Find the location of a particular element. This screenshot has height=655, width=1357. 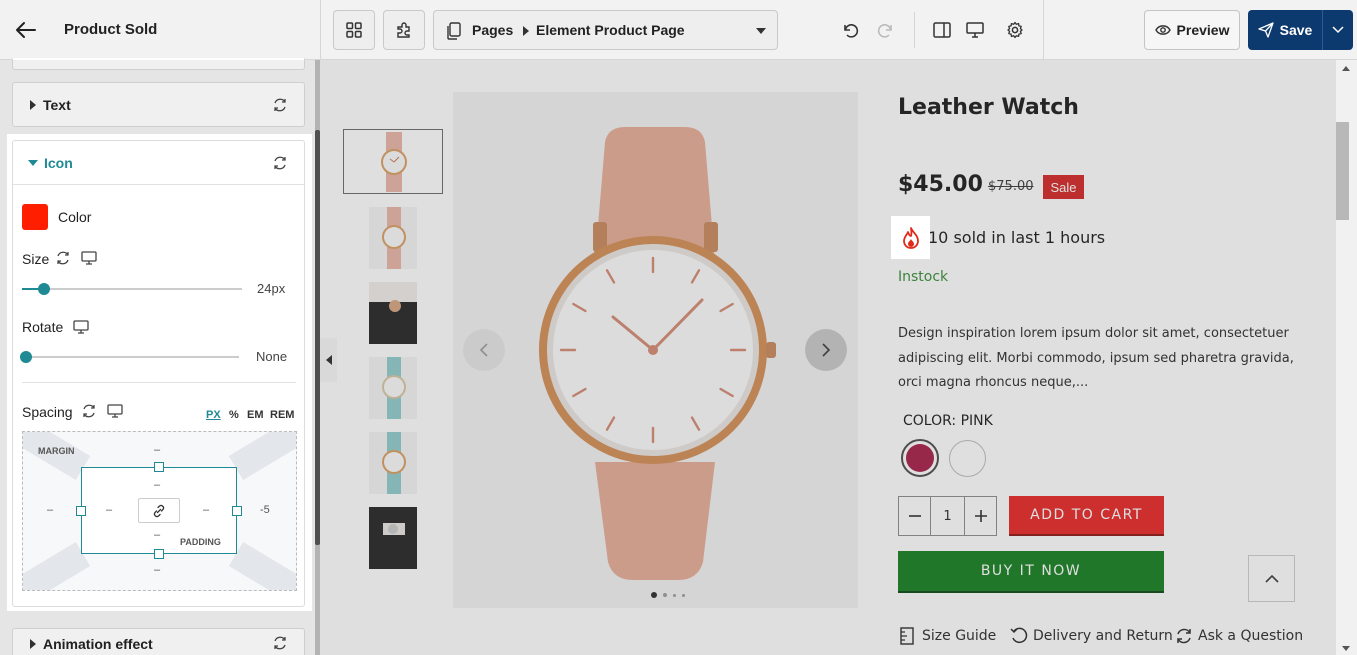

quantity-decrease-button is located at coordinates (915, 516).